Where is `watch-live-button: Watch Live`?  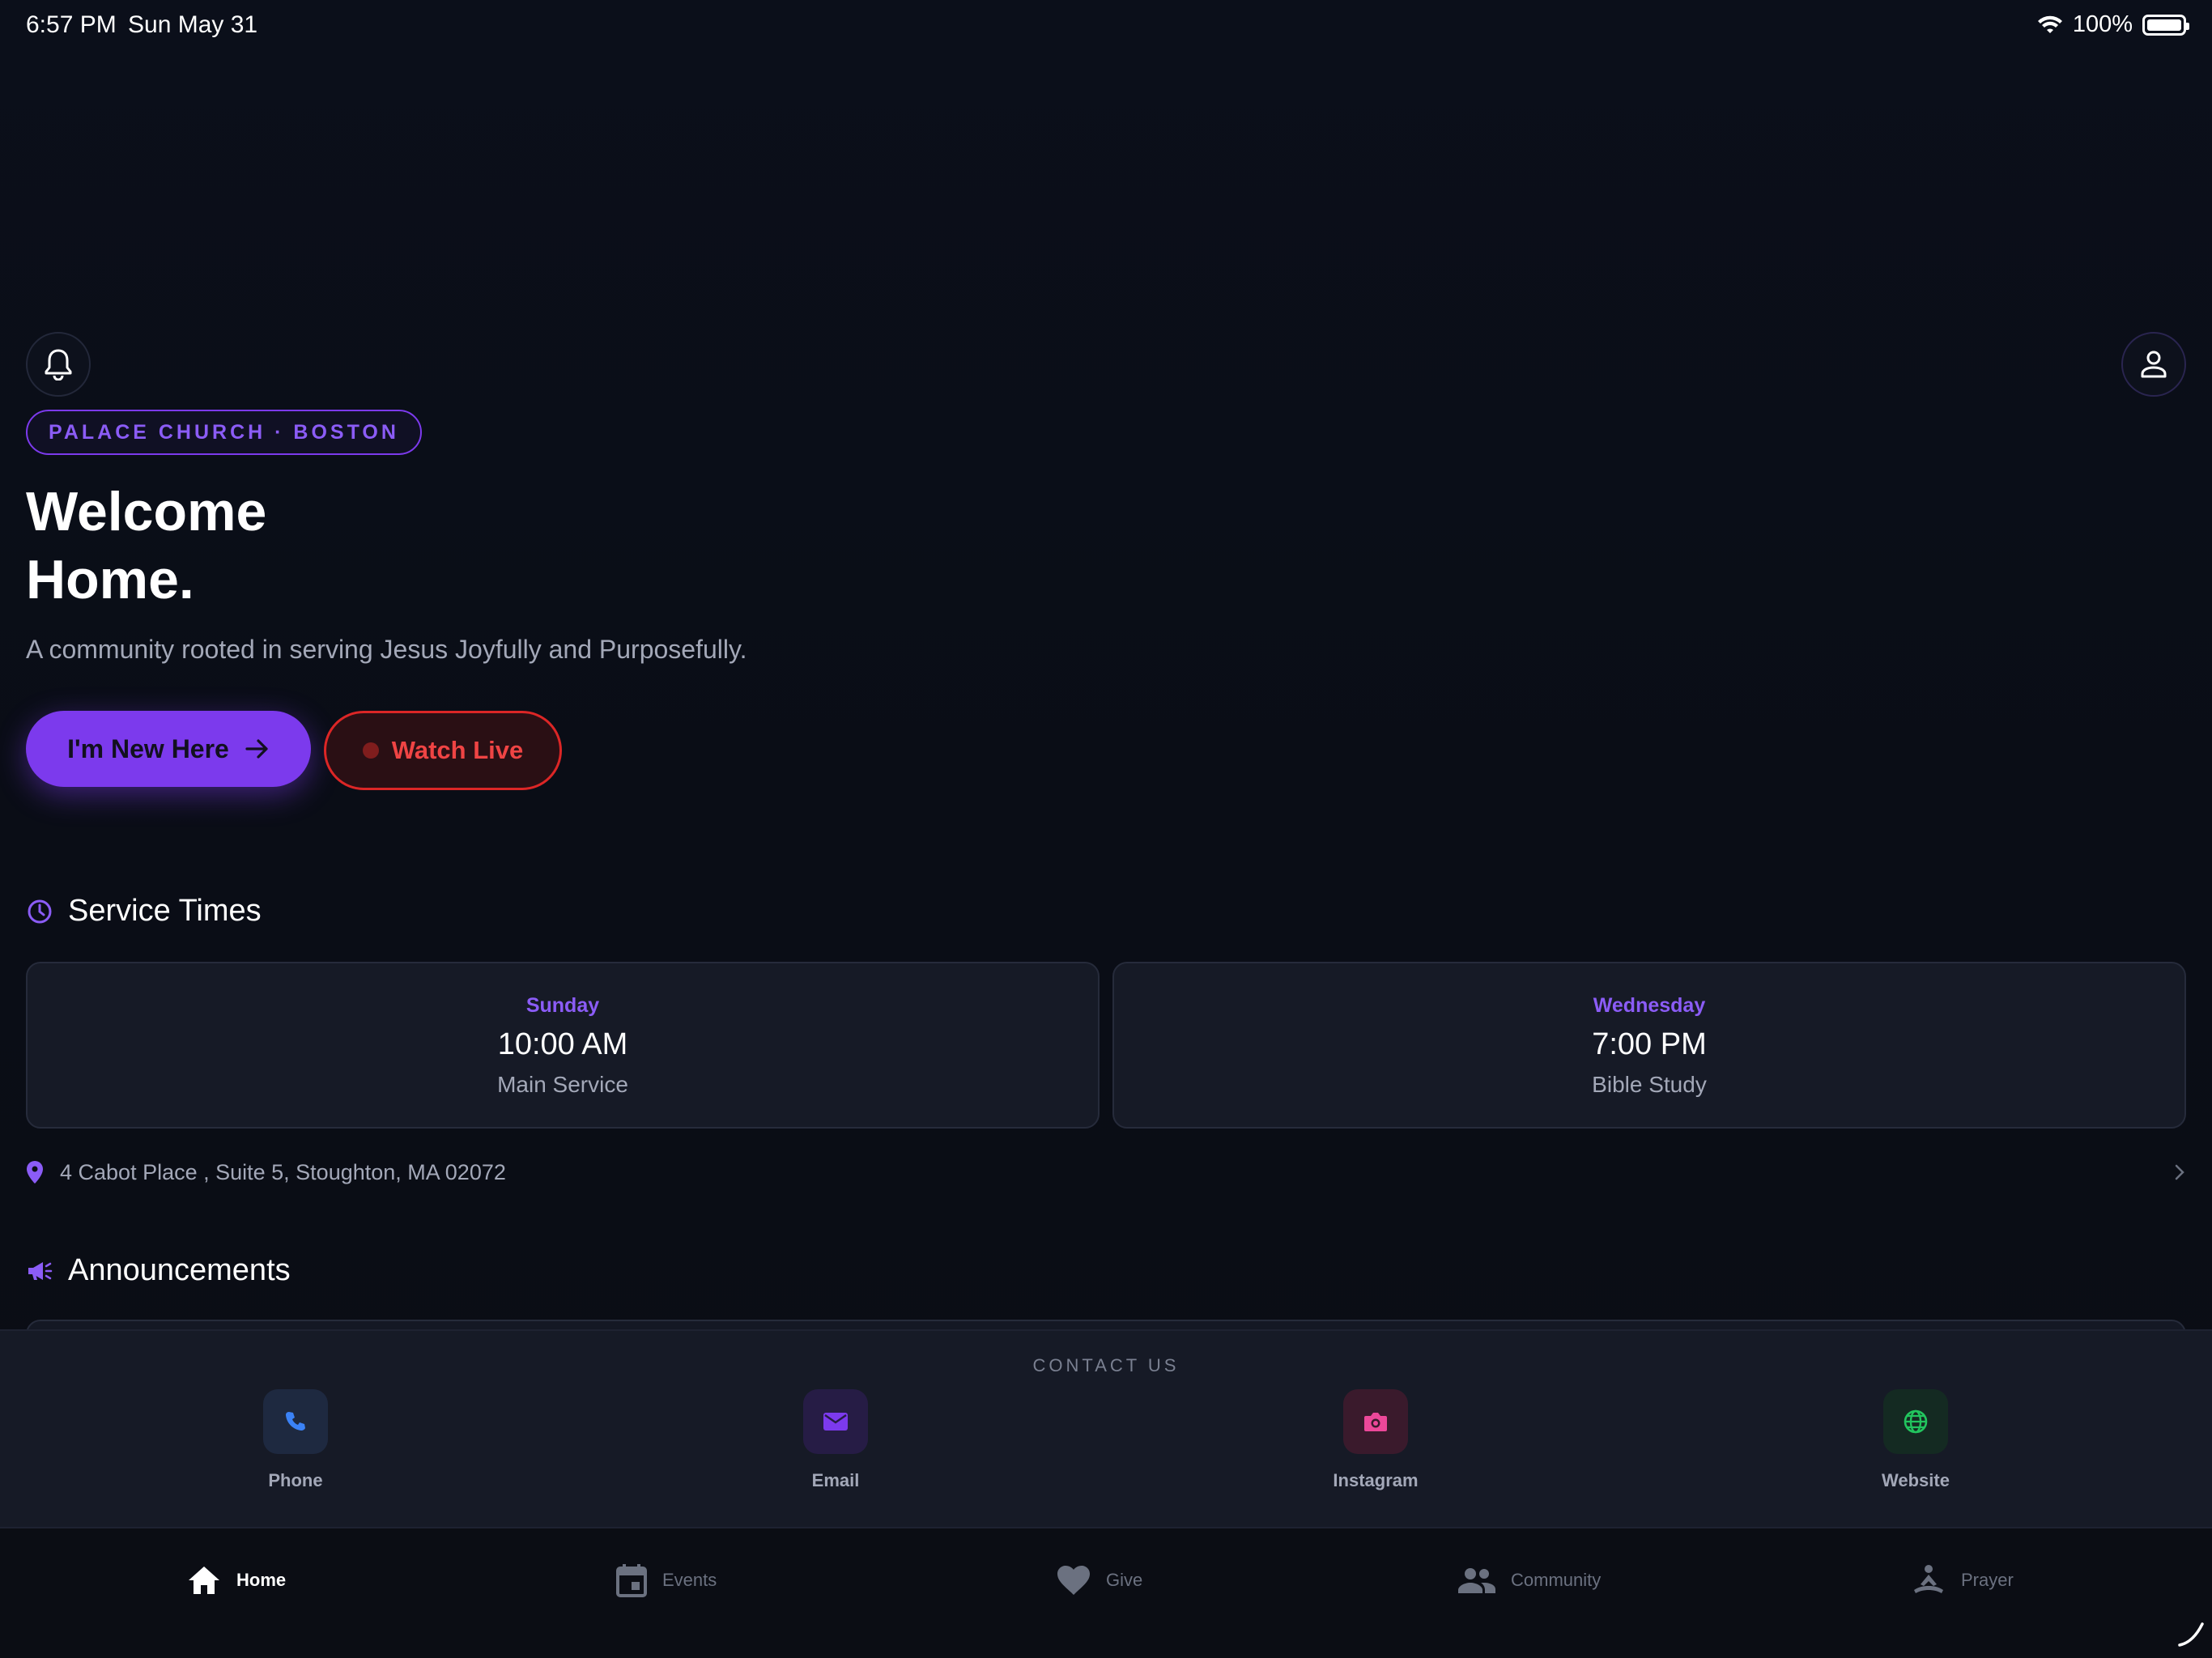 watch-live-button: Watch Live is located at coordinates (443, 750).